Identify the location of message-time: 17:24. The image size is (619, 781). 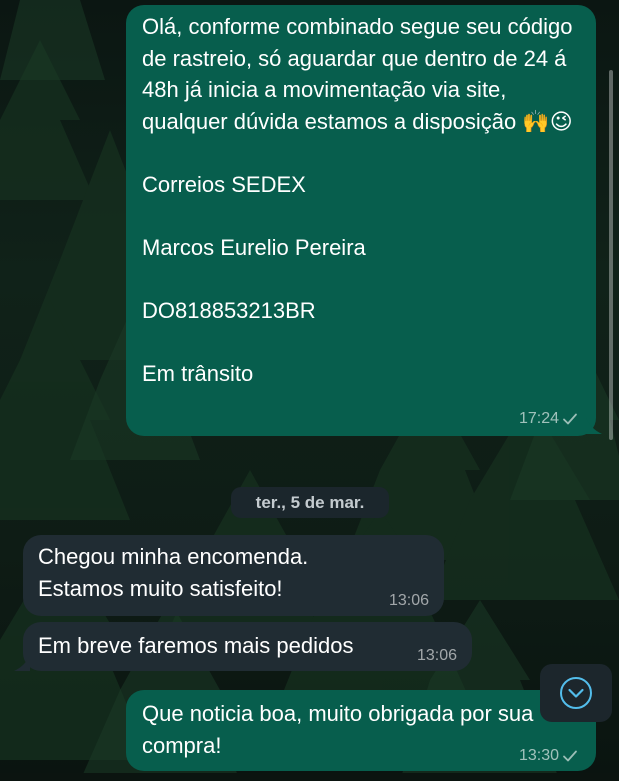
(548, 419).